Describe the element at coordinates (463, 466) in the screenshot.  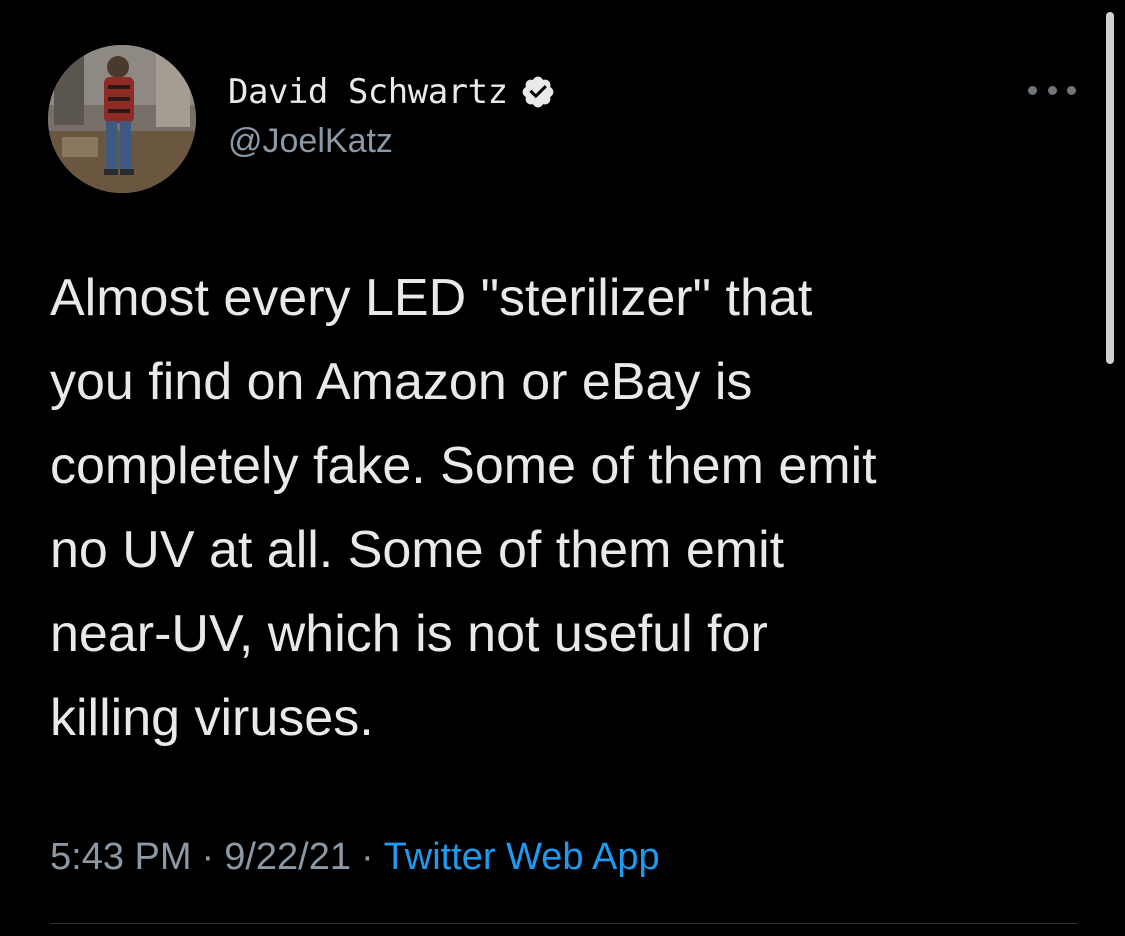
I see `tweet-text-line: completely fake. Some of them emit` at that location.